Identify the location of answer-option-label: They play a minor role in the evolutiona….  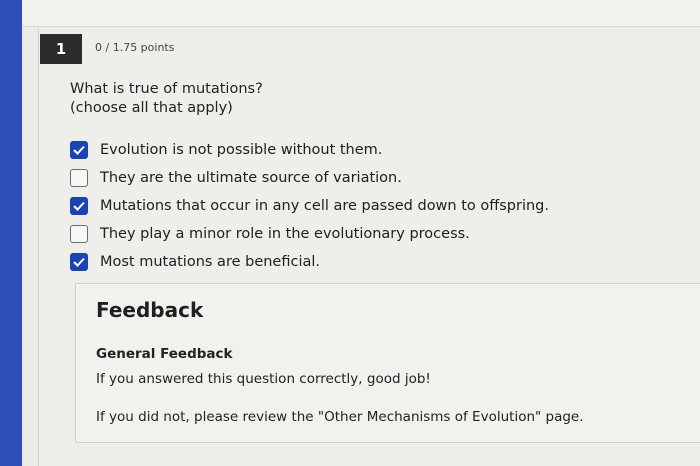
(285, 234).